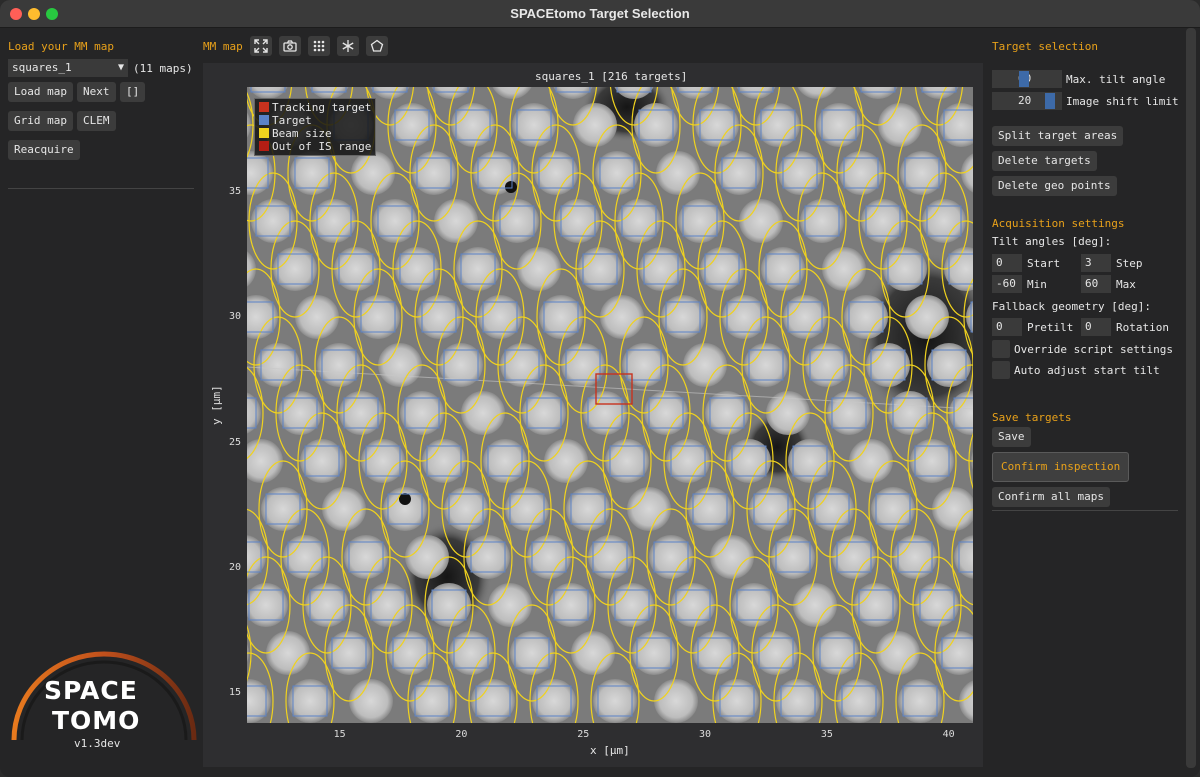 The image size is (1200, 777). I want to click on pentagon-icon, so click(377, 46).